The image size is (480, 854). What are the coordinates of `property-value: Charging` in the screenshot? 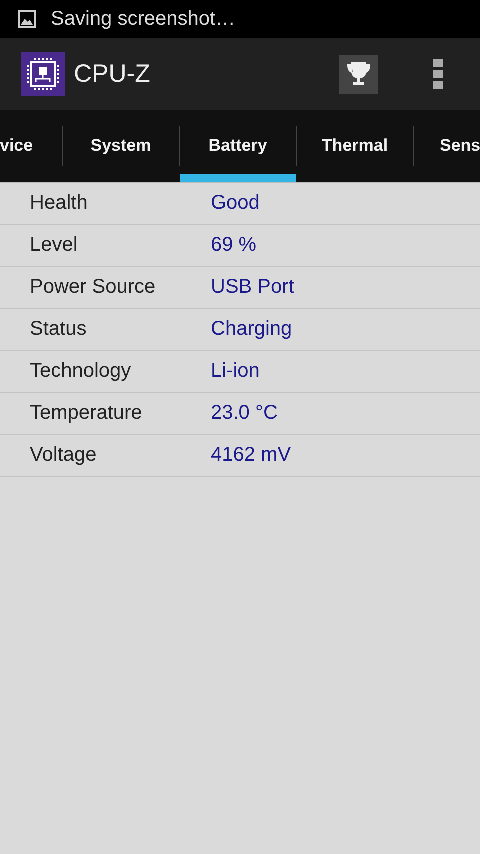 It's located at (251, 329).